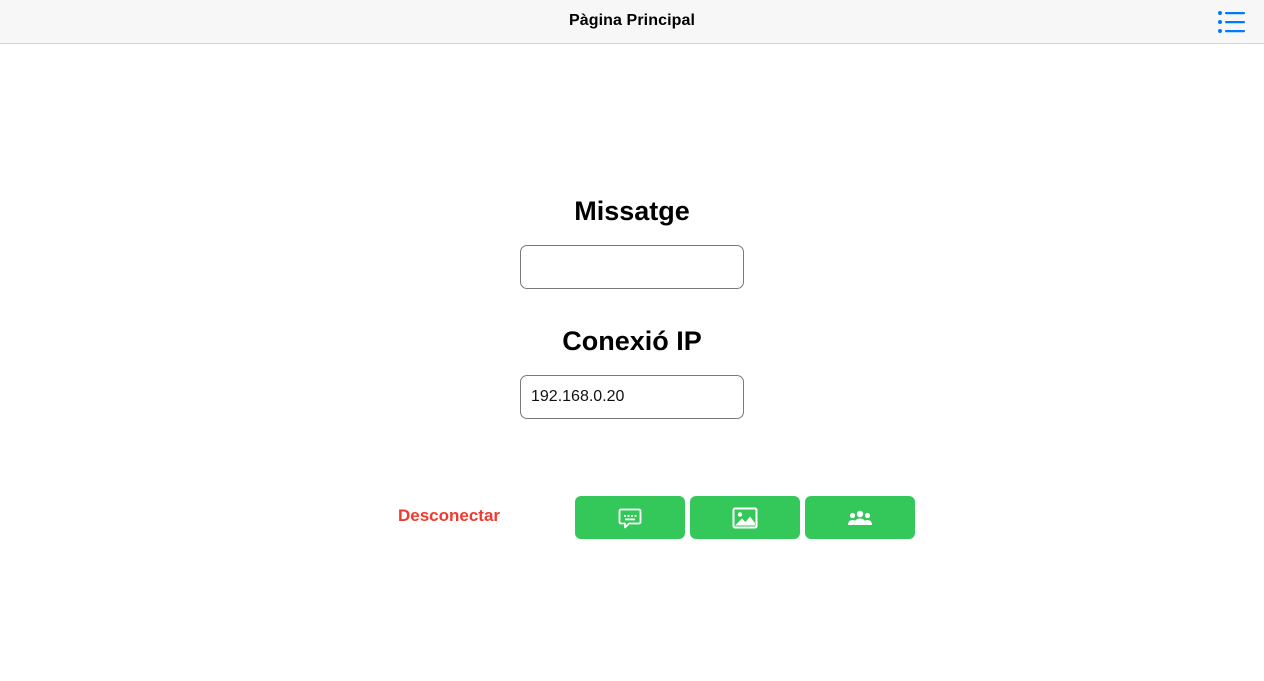  I want to click on send-message-button, so click(630, 517).